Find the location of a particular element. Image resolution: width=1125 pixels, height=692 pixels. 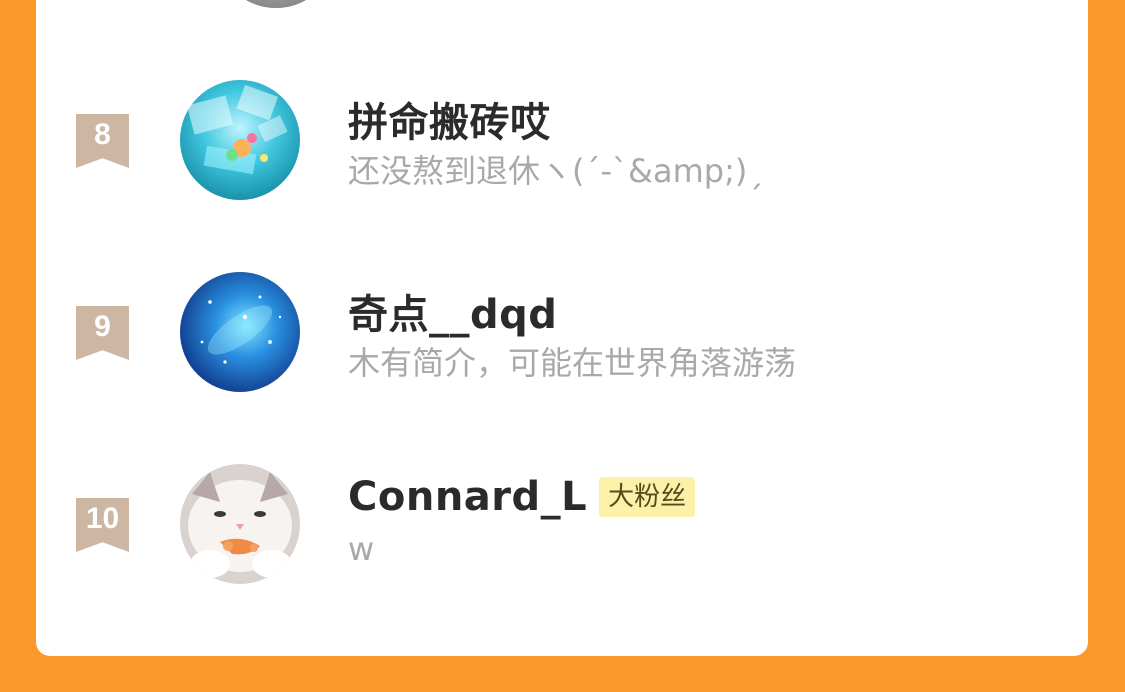

fan-level-badge: 大粉丝 is located at coordinates (647, 497).